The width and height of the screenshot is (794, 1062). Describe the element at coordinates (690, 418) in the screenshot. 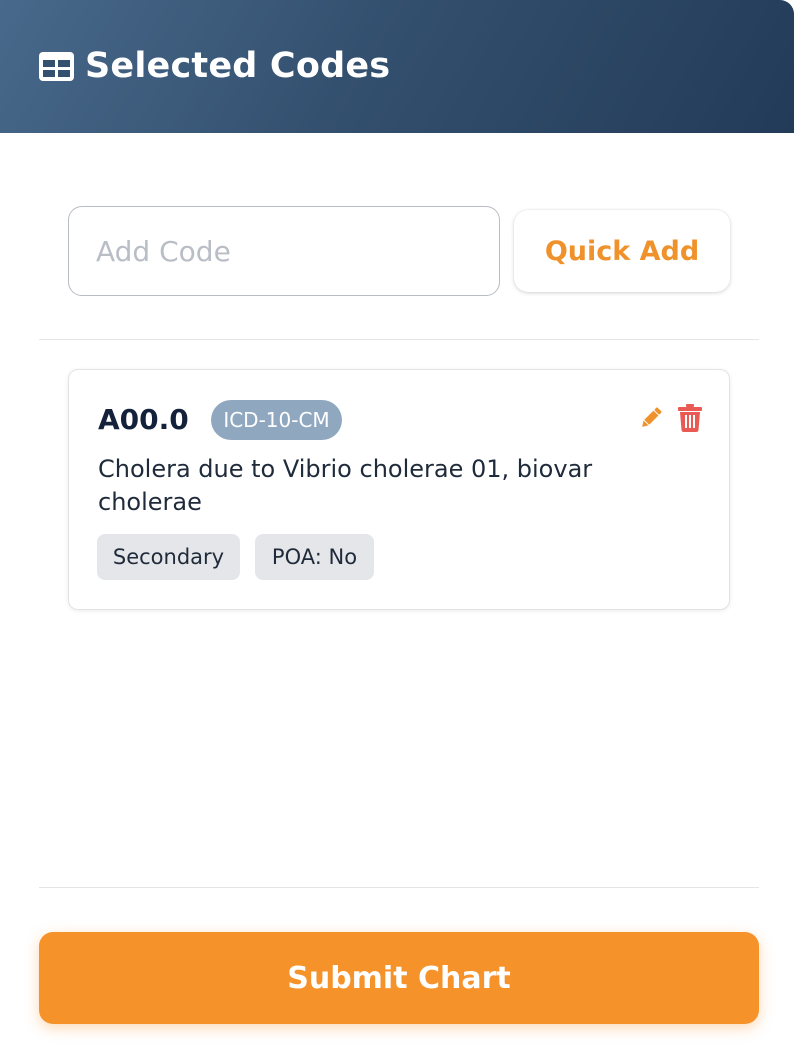

I see `trash-icon` at that location.